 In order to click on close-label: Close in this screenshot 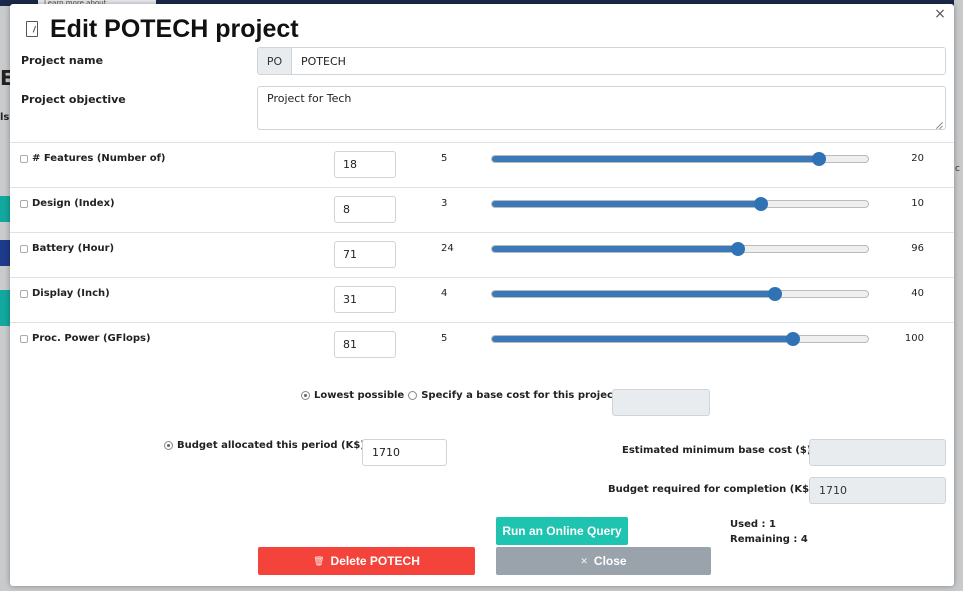, I will do `click(610, 561)`.